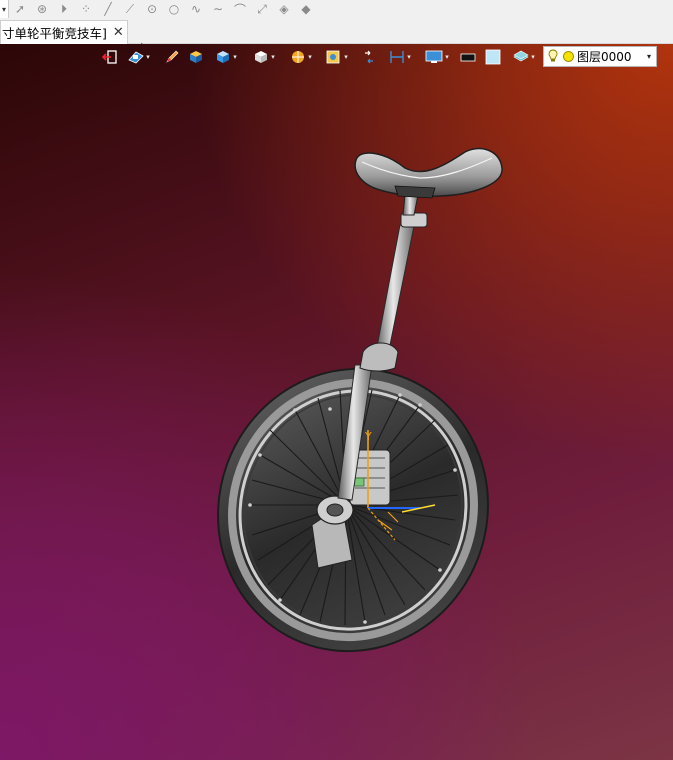 The height and width of the screenshot is (760, 673). What do you see at coordinates (368, 436) in the screenshot?
I see `axis-y-icon: Y` at bounding box center [368, 436].